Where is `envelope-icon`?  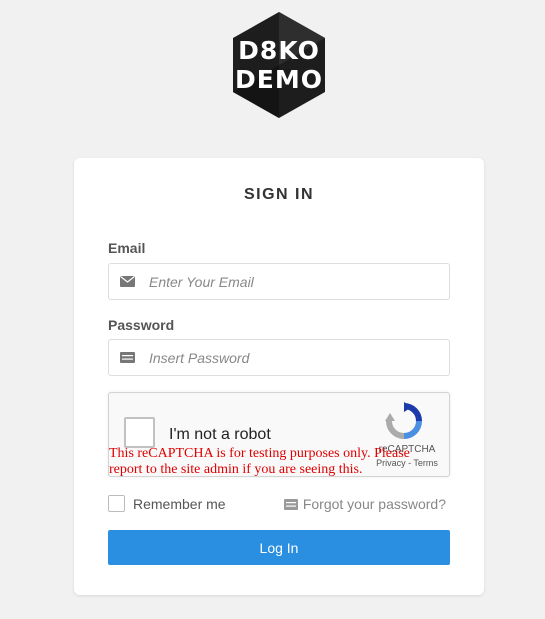
envelope-icon is located at coordinates (127, 281).